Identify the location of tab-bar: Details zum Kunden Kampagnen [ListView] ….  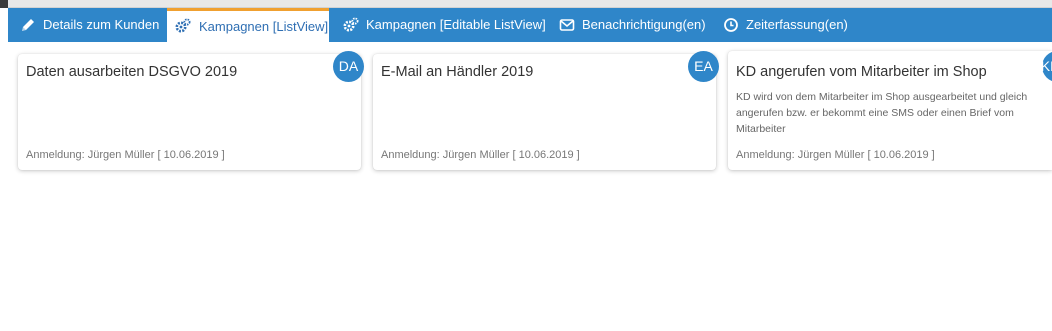
(530, 25).